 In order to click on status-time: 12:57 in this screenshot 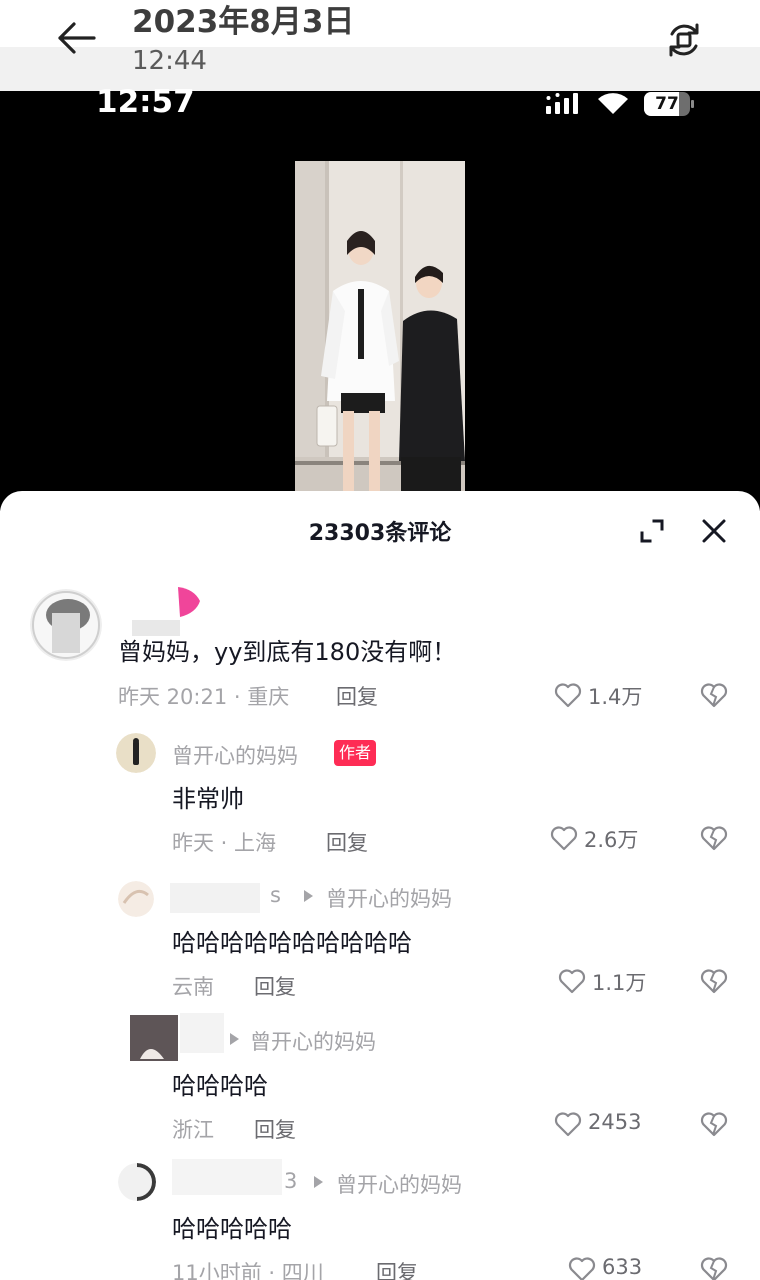, I will do `click(145, 102)`.